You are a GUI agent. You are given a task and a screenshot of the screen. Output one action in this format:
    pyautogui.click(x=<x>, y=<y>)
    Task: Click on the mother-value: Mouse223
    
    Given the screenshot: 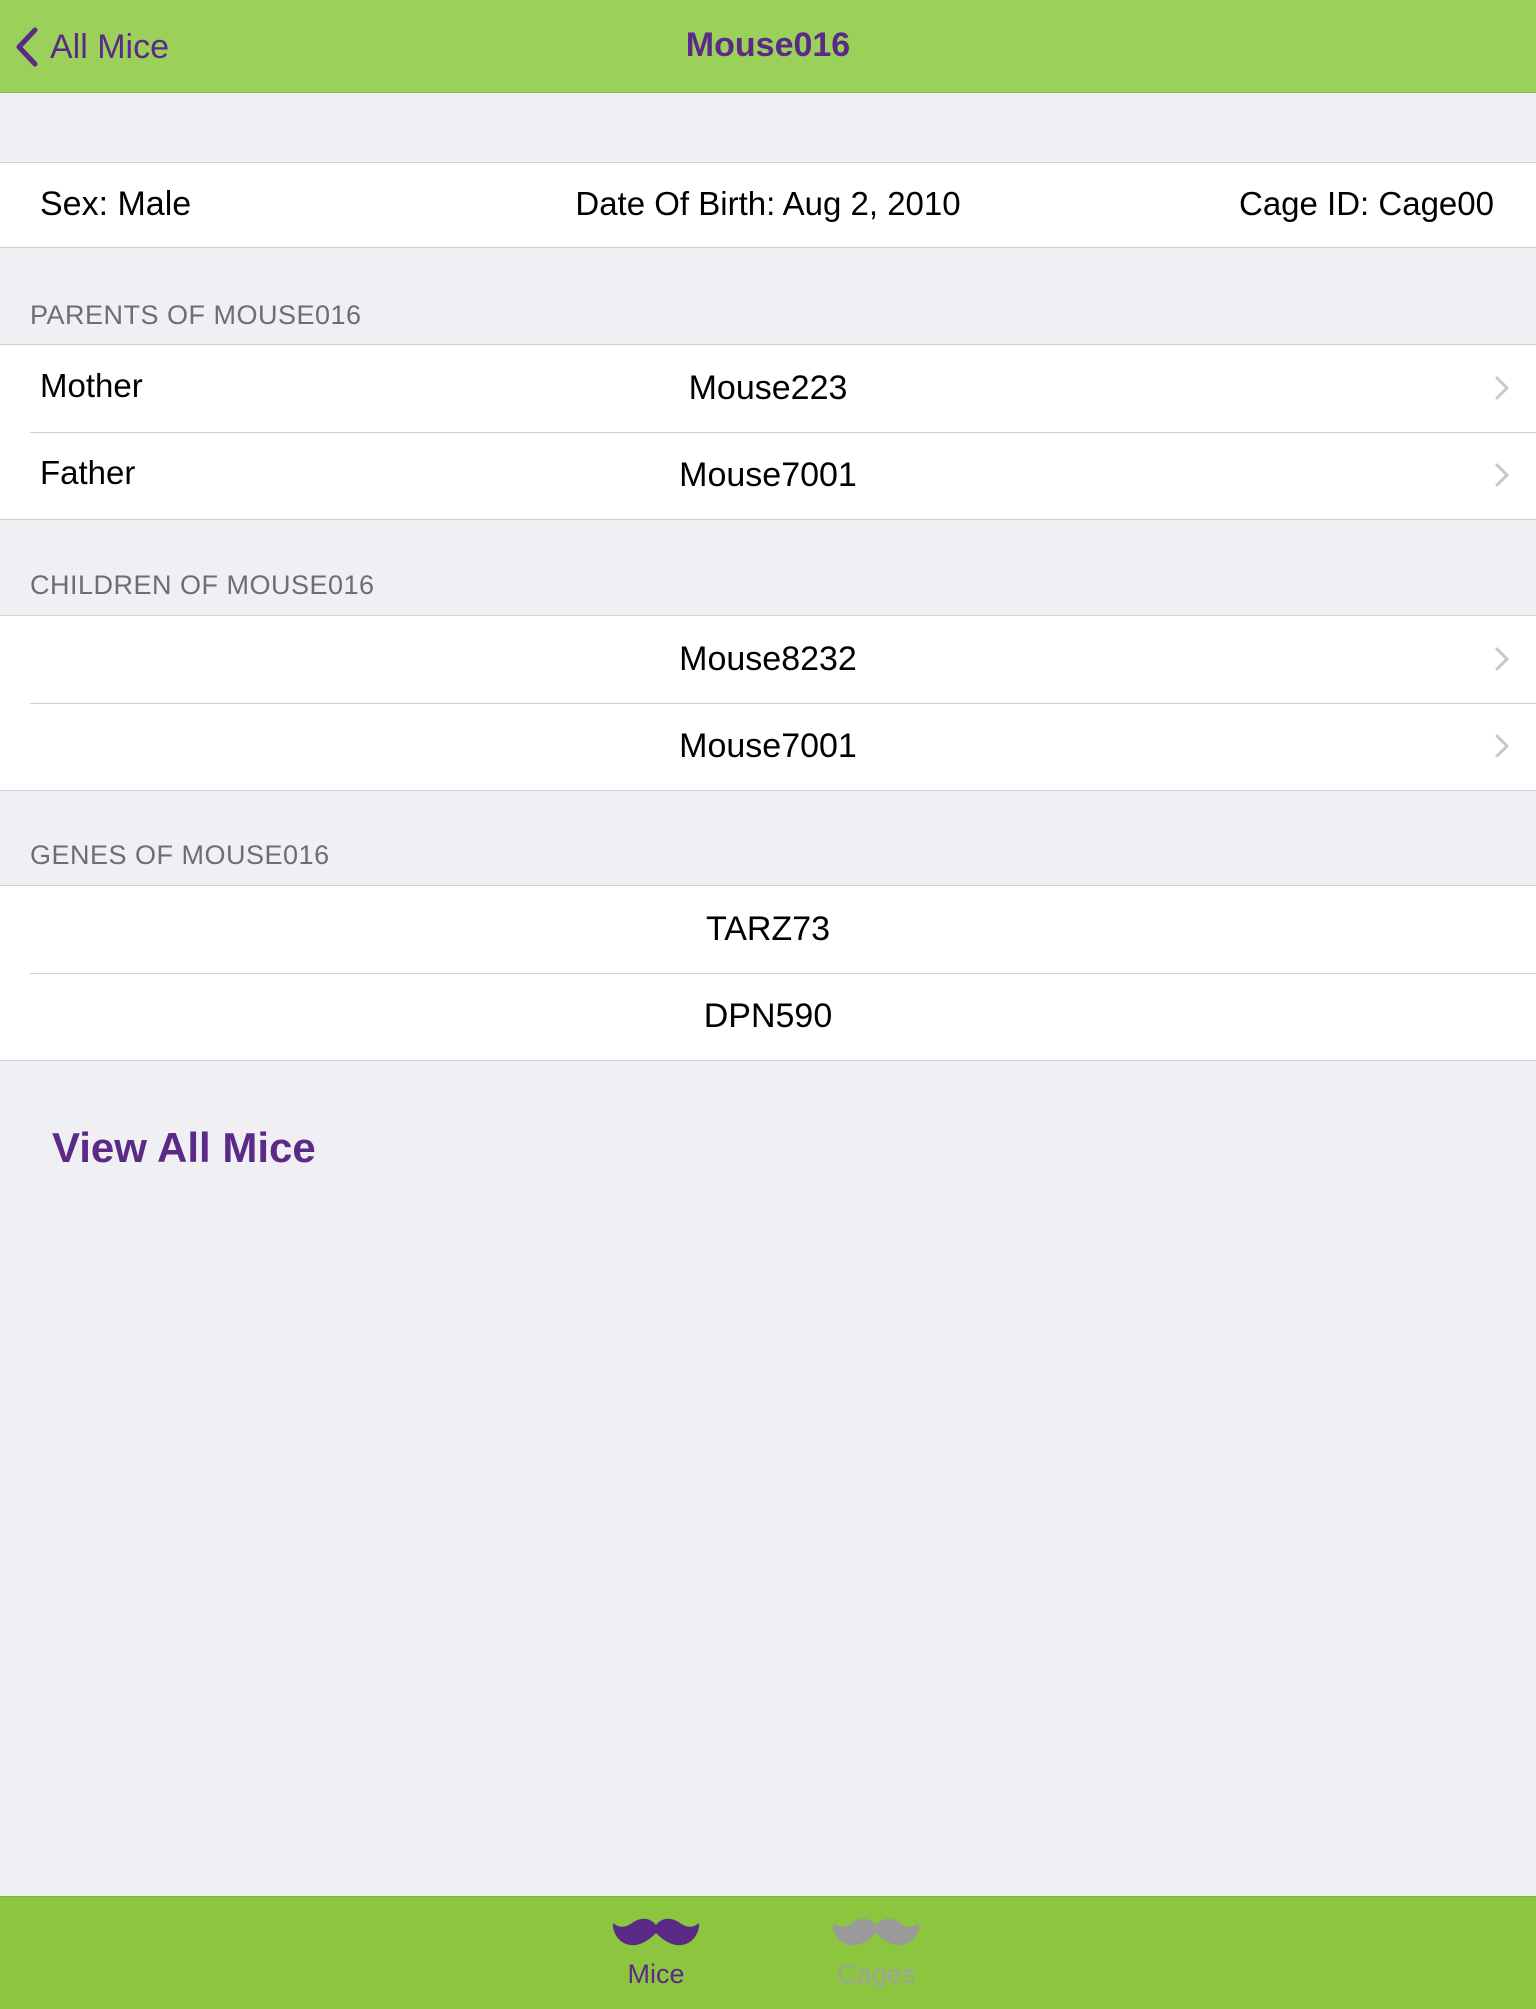 What is the action you would take?
    pyautogui.click(x=768, y=388)
    